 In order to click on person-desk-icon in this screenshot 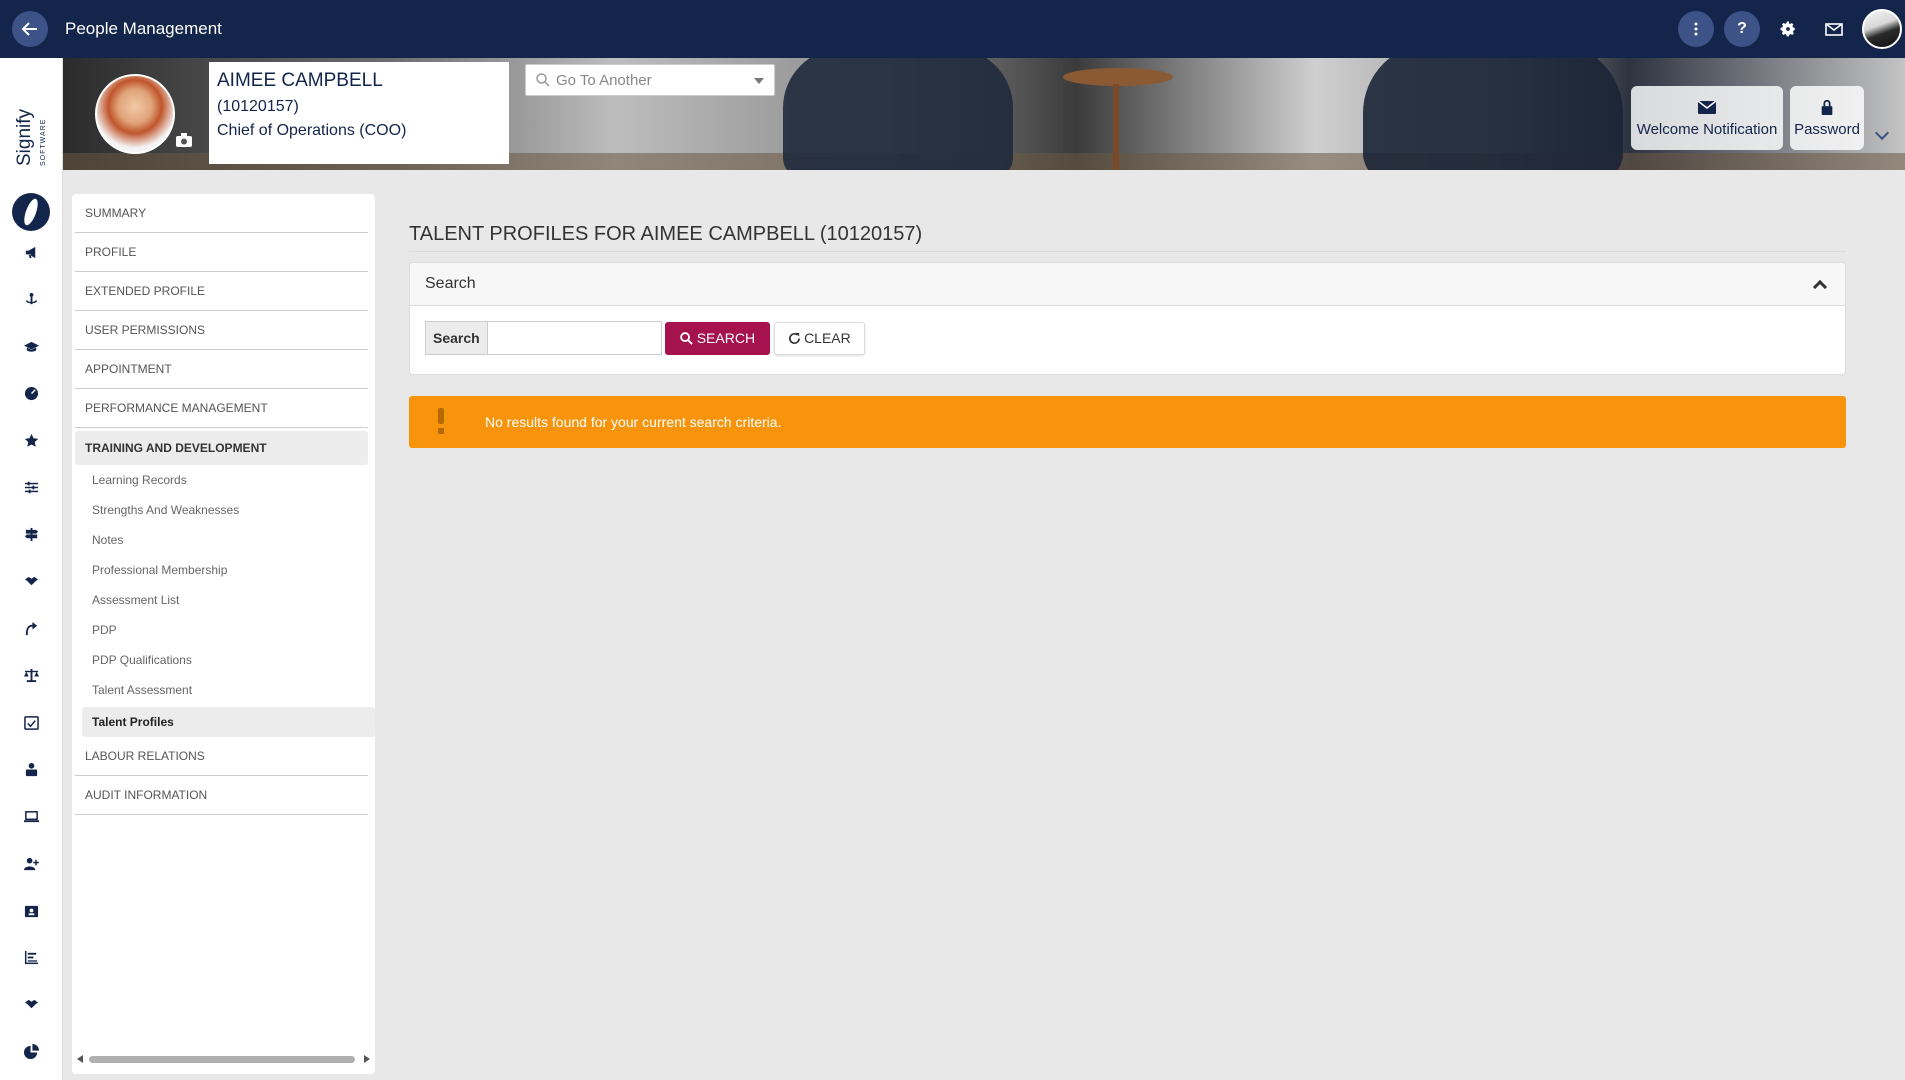, I will do `click(31, 769)`.